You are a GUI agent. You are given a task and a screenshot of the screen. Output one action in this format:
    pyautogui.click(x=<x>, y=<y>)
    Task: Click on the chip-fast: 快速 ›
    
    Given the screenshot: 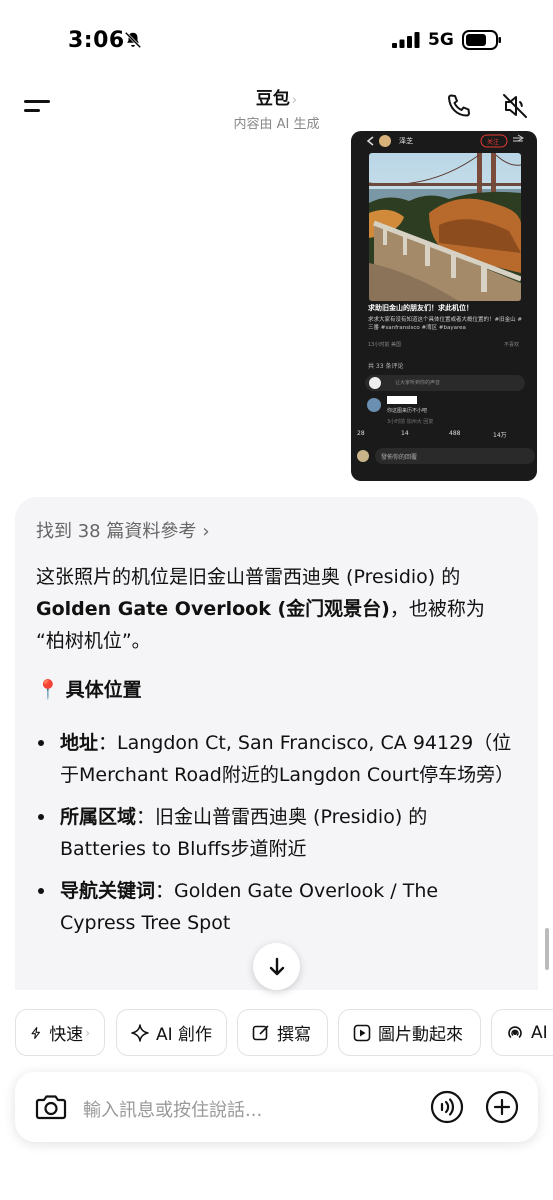 What is the action you would take?
    pyautogui.click(x=60, y=1032)
    